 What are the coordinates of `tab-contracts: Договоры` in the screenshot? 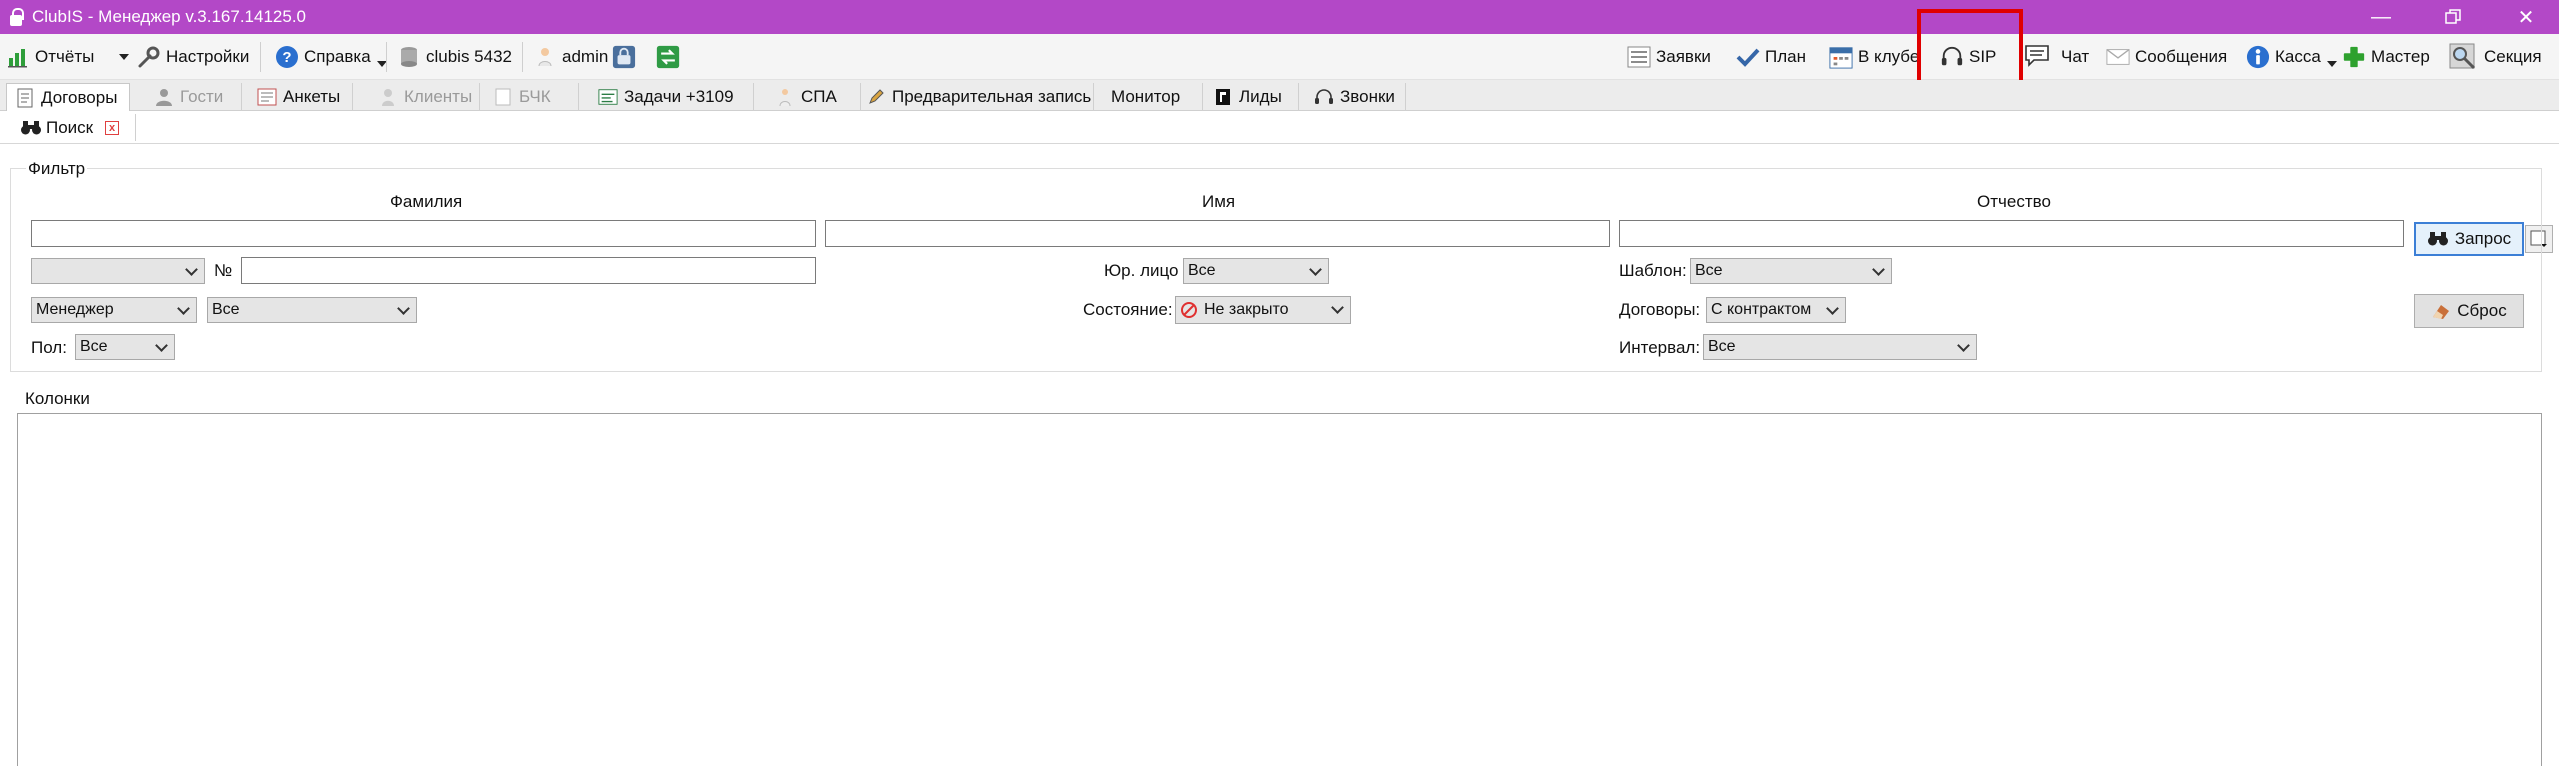 It's located at (68, 97).